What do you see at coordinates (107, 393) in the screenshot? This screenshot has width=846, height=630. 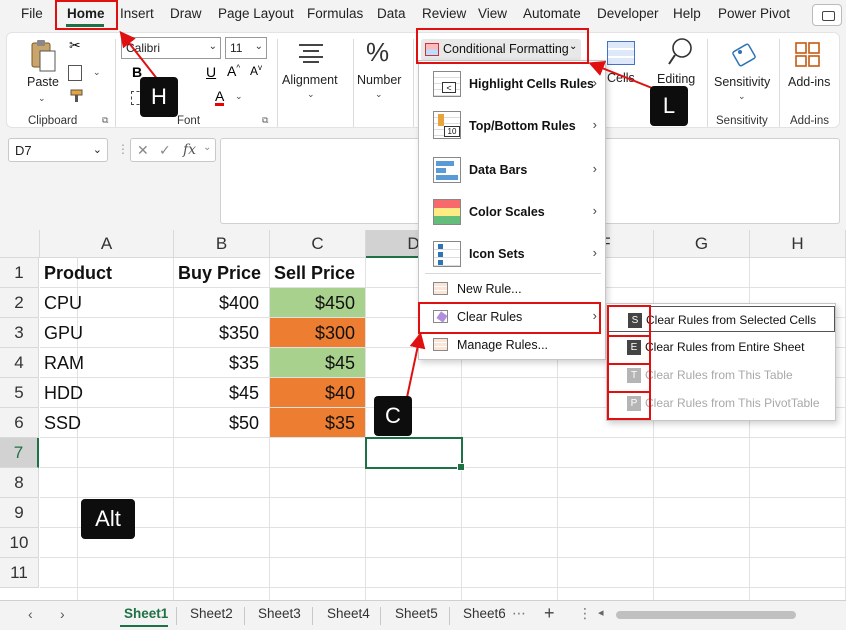 I see `cell-product: HDD` at bounding box center [107, 393].